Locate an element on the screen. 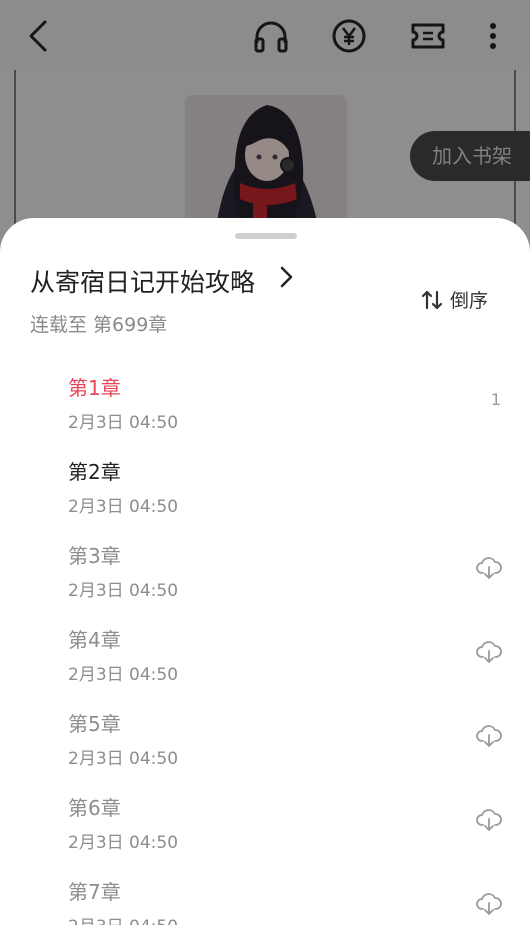 The width and height of the screenshot is (530, 925). book-title: 从寄宿日记开始攻略 is located at coordinates (142, 281).